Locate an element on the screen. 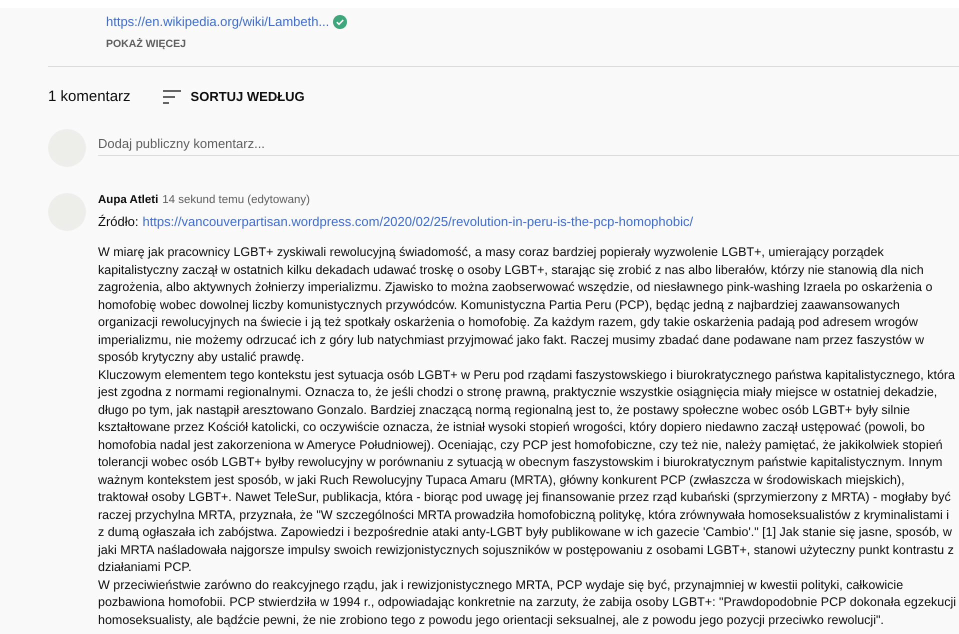  source-link: https://vancouverpartisan.wordpress.com/2020/02/25/revolution-in-peru-is-the-pcp-homophobic/ is located at coordinates (418, 222).